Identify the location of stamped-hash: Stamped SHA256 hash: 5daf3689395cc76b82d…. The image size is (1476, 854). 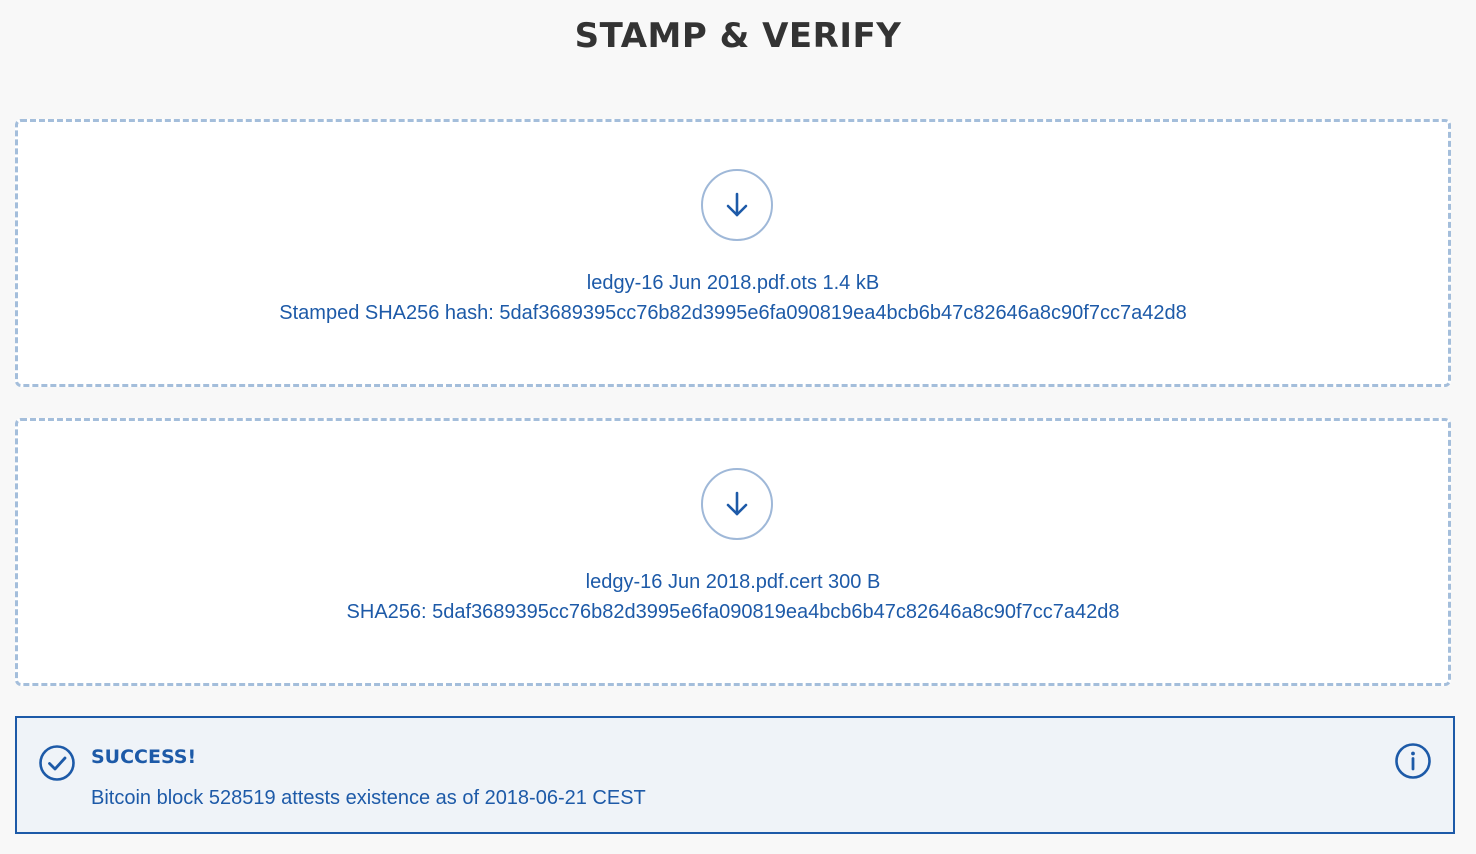
(733, 313).